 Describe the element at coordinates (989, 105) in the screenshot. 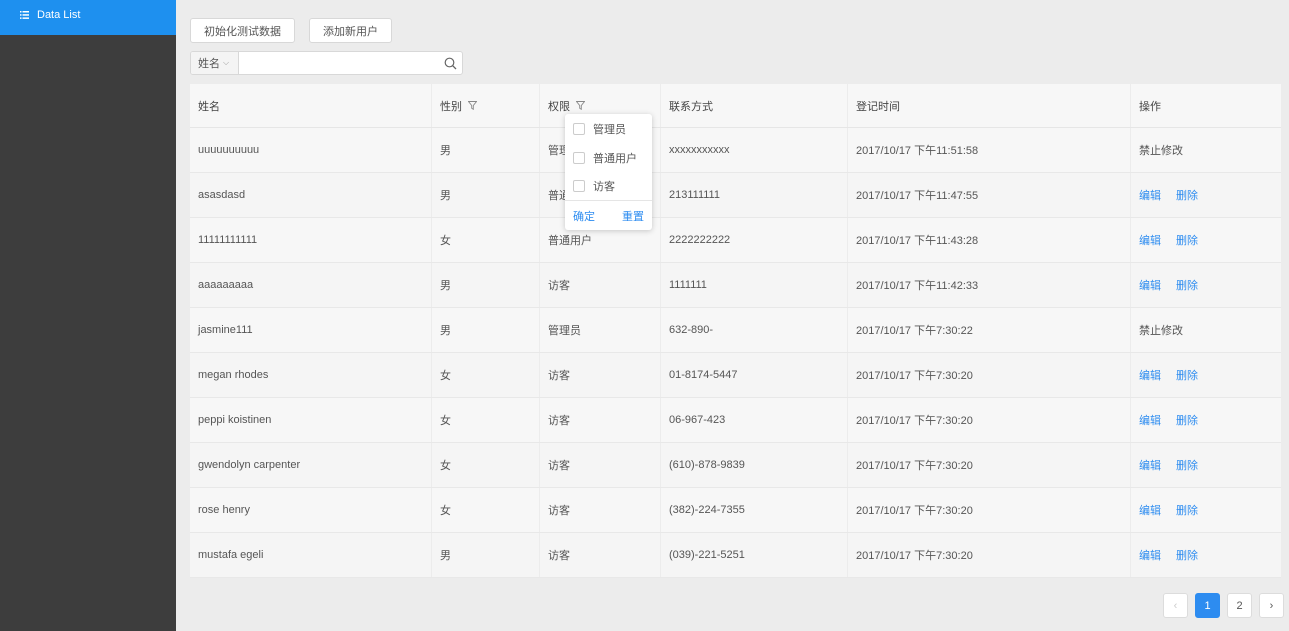

I see `header-time: 登记时间` at that location.